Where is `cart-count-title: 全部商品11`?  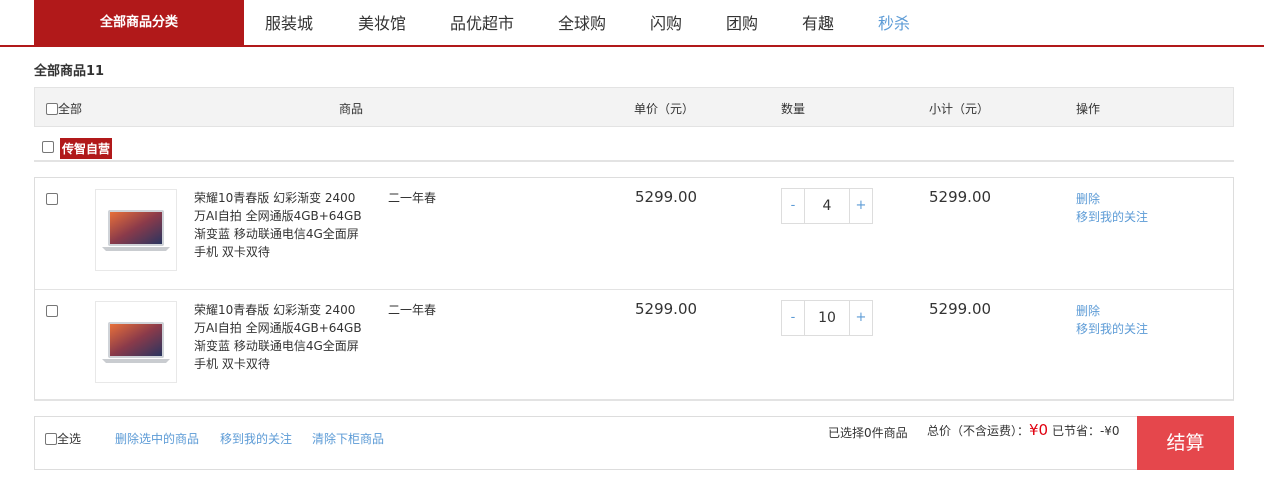 cart-count-title: 全部商品11 is located at coordinates (69, 71).